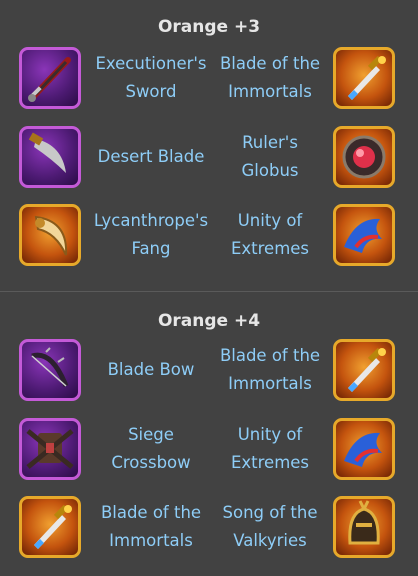  I want to click on section-title: Orange +3, so click(209, 27).